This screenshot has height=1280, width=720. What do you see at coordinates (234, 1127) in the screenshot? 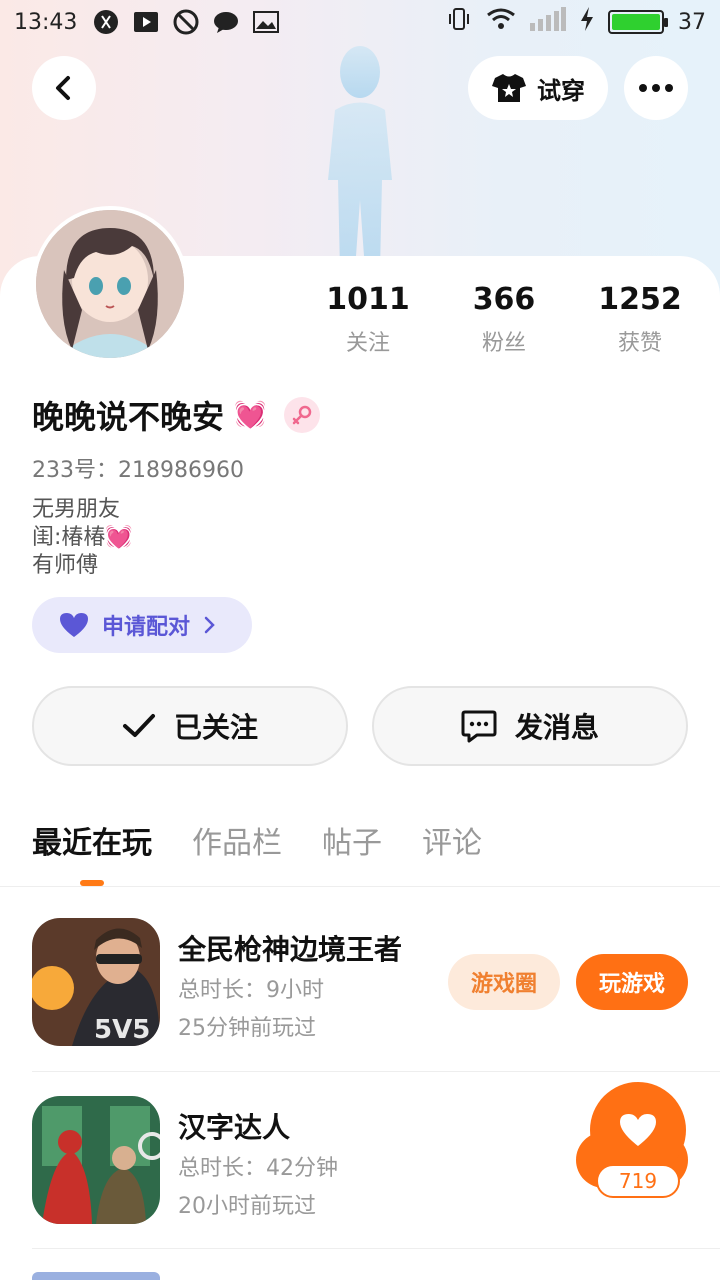
I see `game-name: 汉字达人` at bounding box center [234, 1127].